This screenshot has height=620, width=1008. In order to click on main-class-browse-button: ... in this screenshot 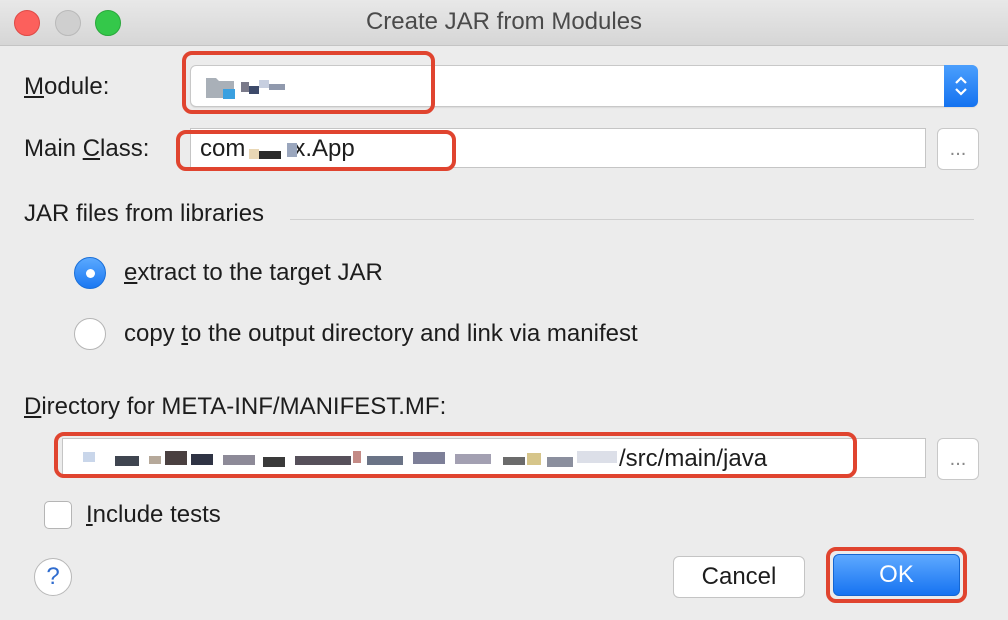, I will do `click(958, 149)`.